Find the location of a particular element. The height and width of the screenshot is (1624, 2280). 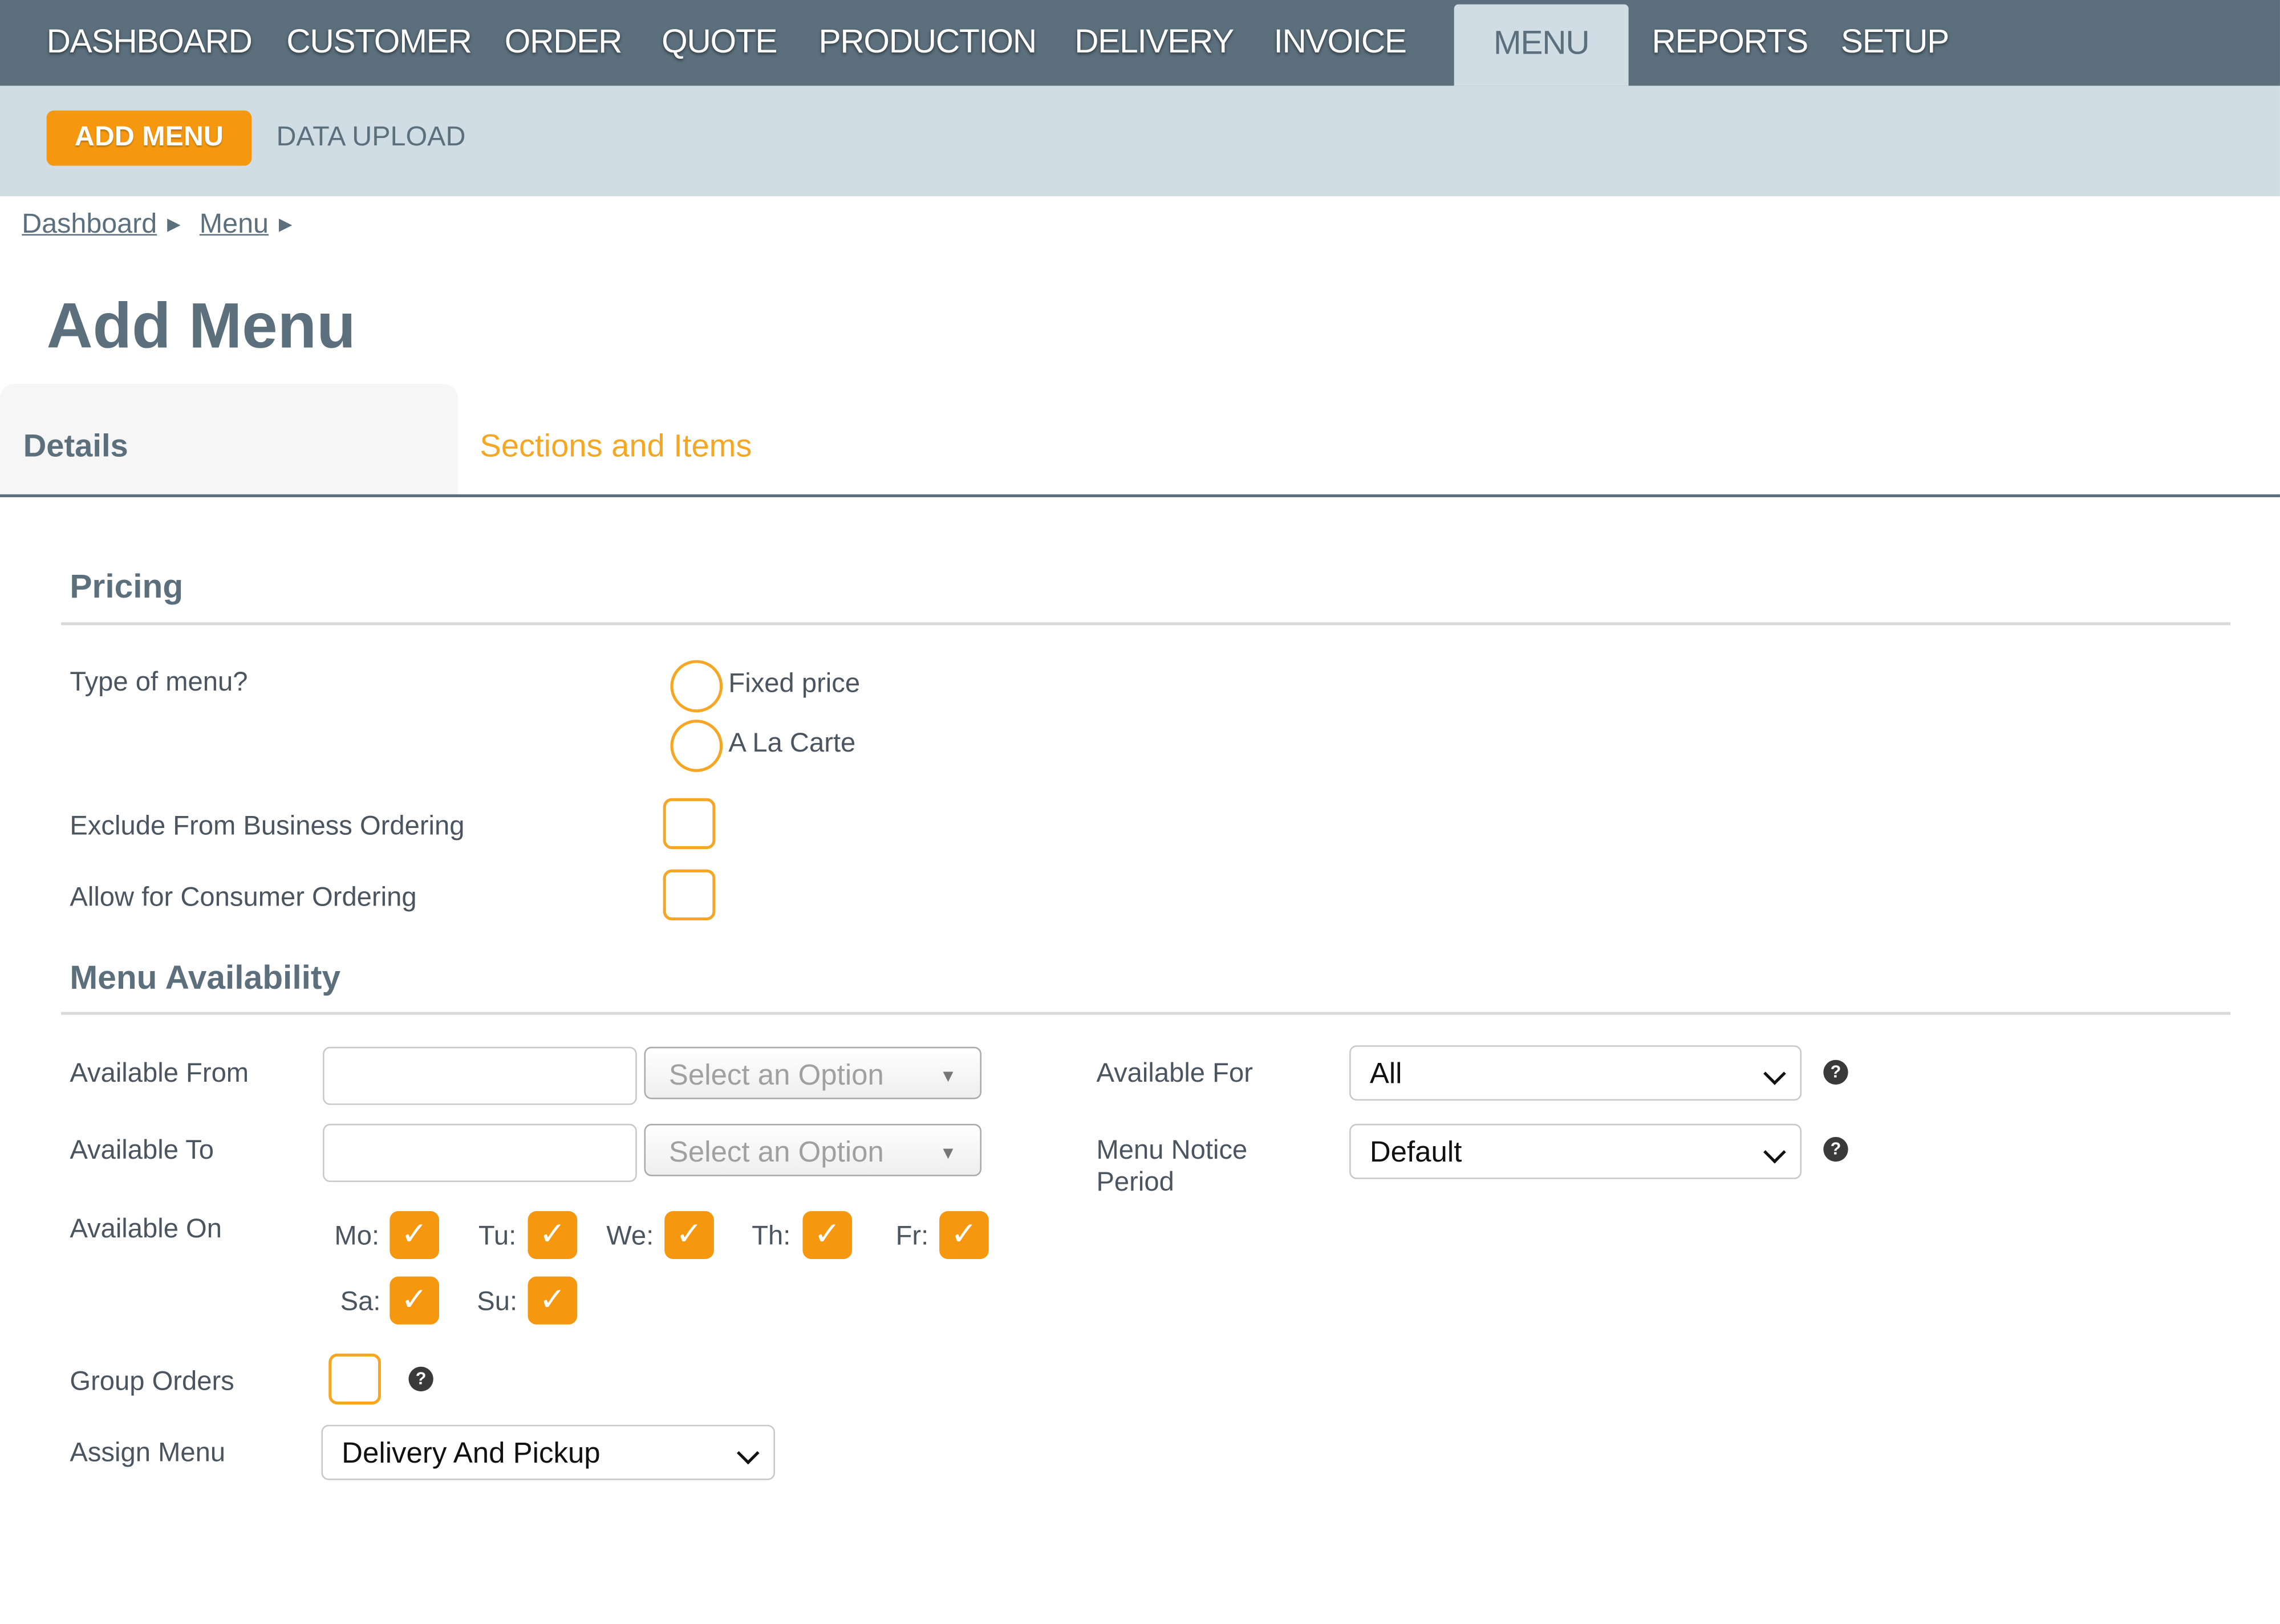

allow-consumer-ordering-checkbox is located at coordinates (689, 894).